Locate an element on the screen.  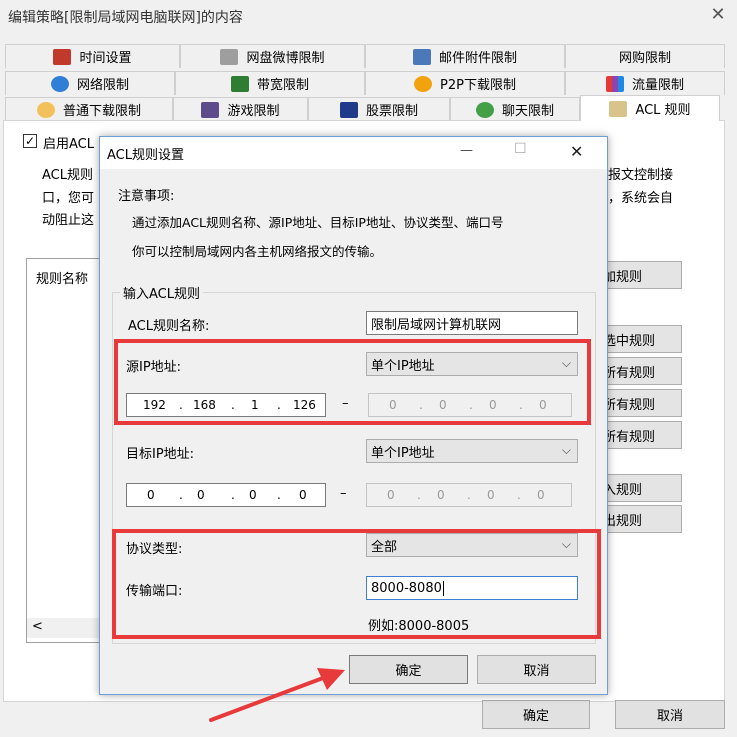
delete-selected-rule-button: 选中规则 is located at coordinates (639, 339).